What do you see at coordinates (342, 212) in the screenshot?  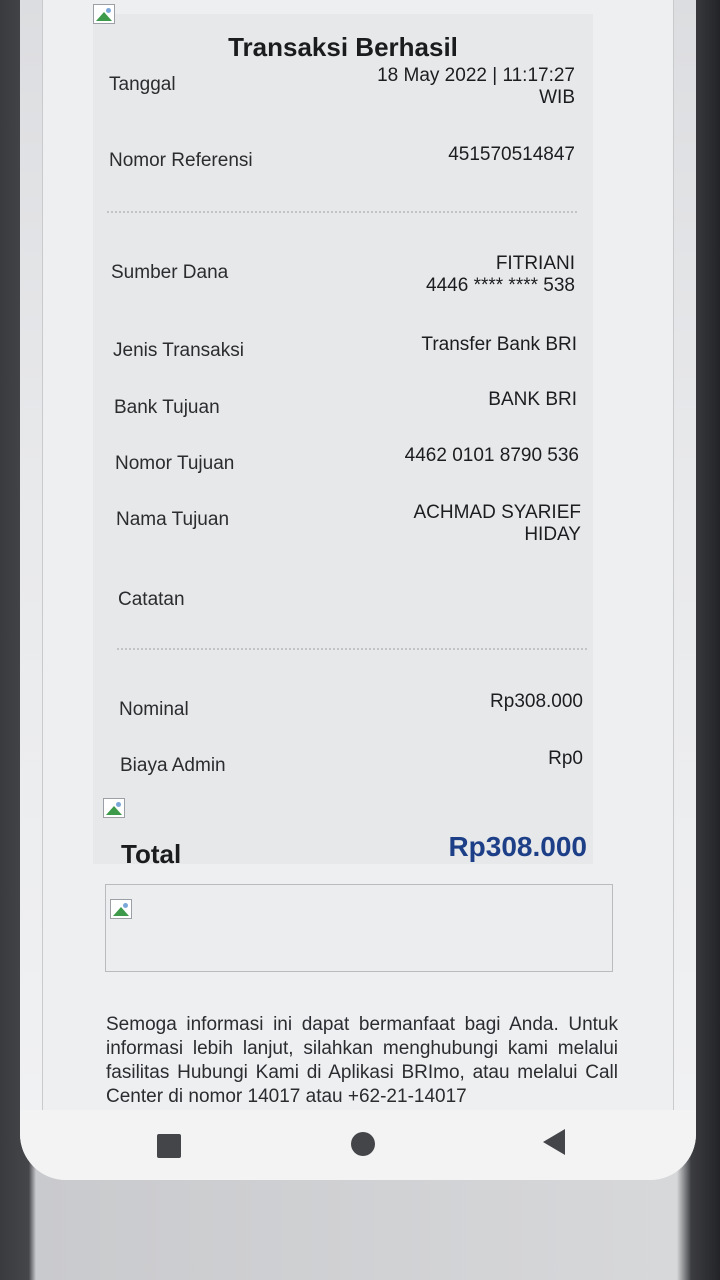 I see `section-divider` at bounding box center [342, 212].